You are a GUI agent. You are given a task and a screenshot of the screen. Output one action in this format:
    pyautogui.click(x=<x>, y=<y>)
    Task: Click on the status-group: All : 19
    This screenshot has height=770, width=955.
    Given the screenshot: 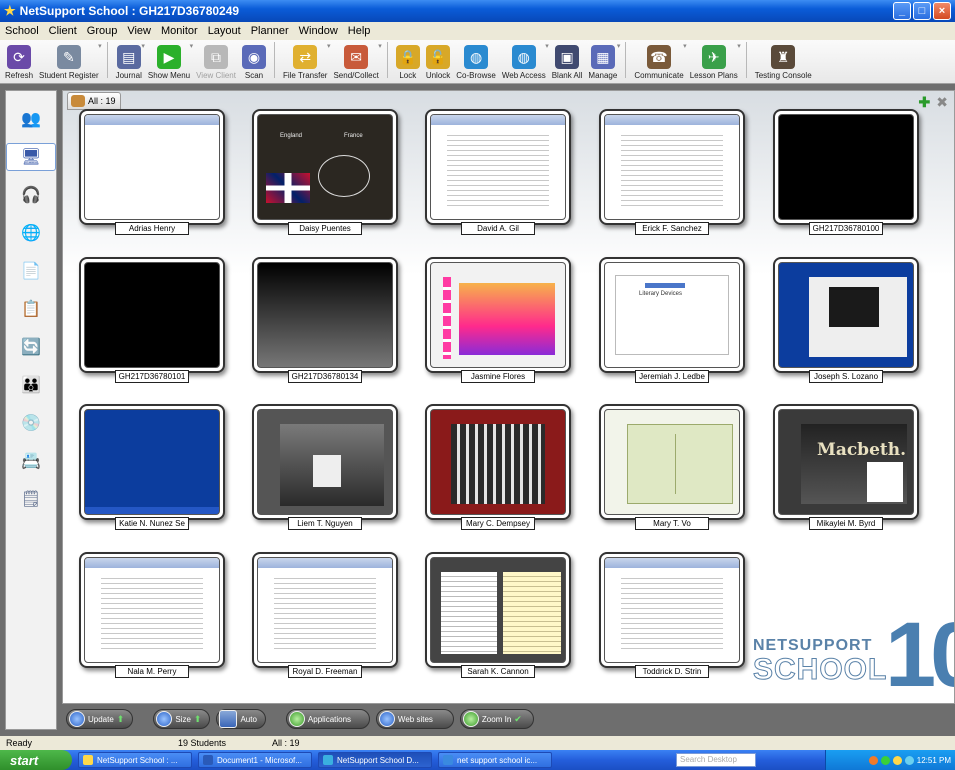 What is the action you would take?
    pyautogui.click(x=286, y=743)
    